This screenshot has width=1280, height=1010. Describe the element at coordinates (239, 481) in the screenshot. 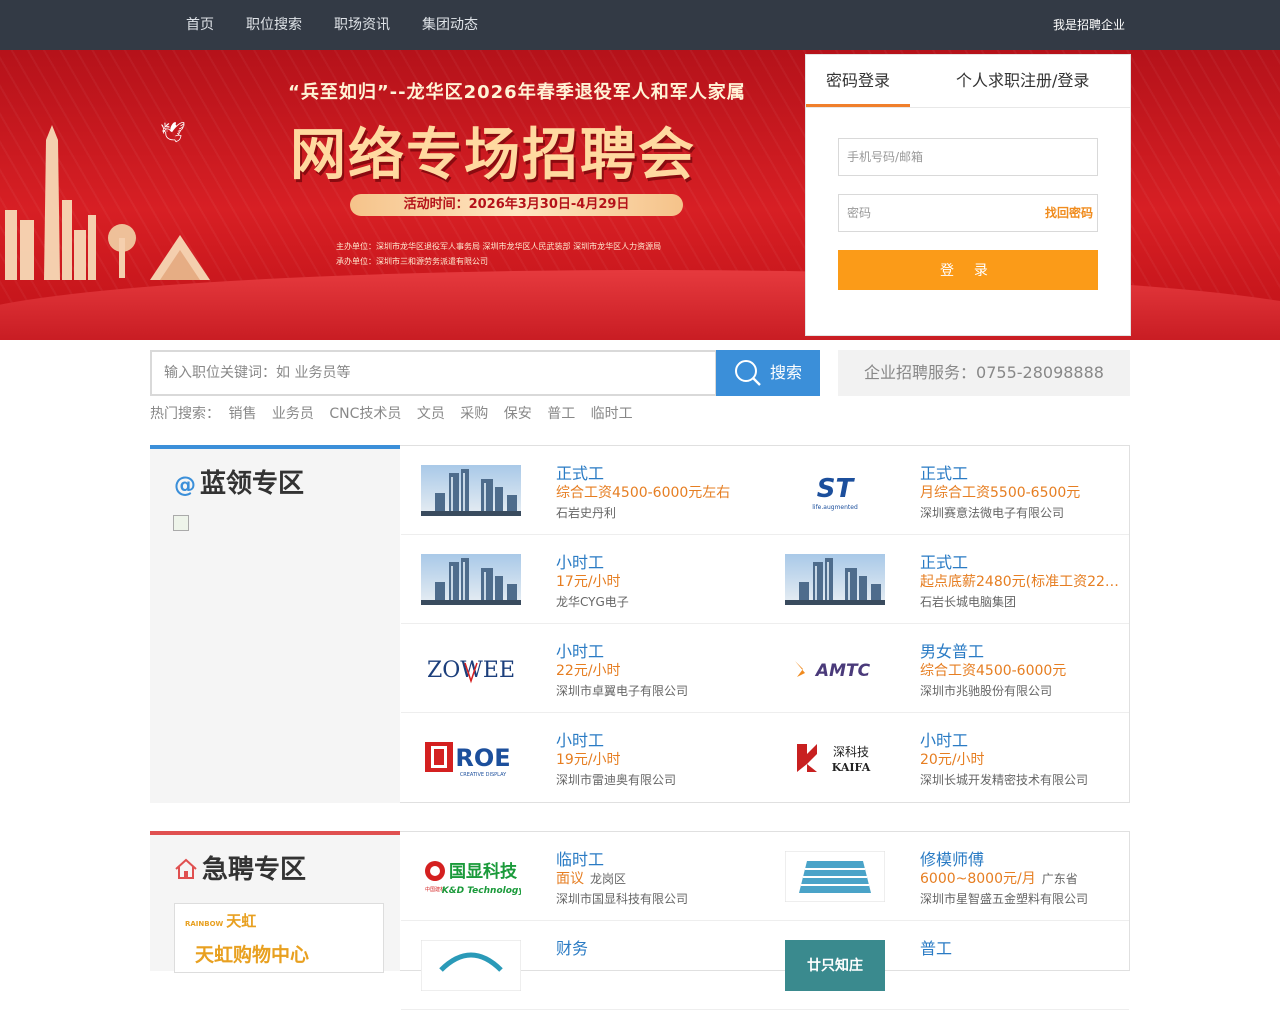

I see `zone-title: @ 蓝领专区` at that location.